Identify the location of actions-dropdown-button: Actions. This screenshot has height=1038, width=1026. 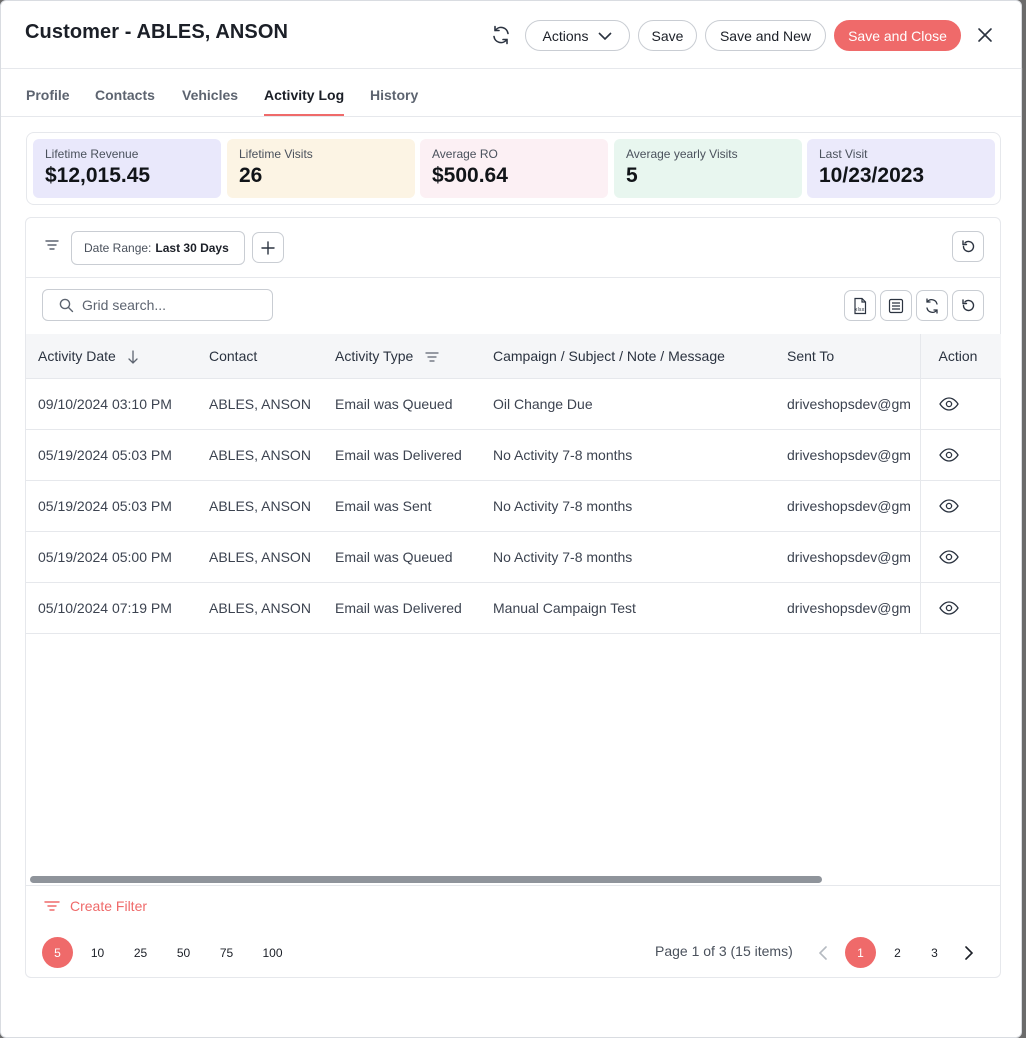
(577, 35).